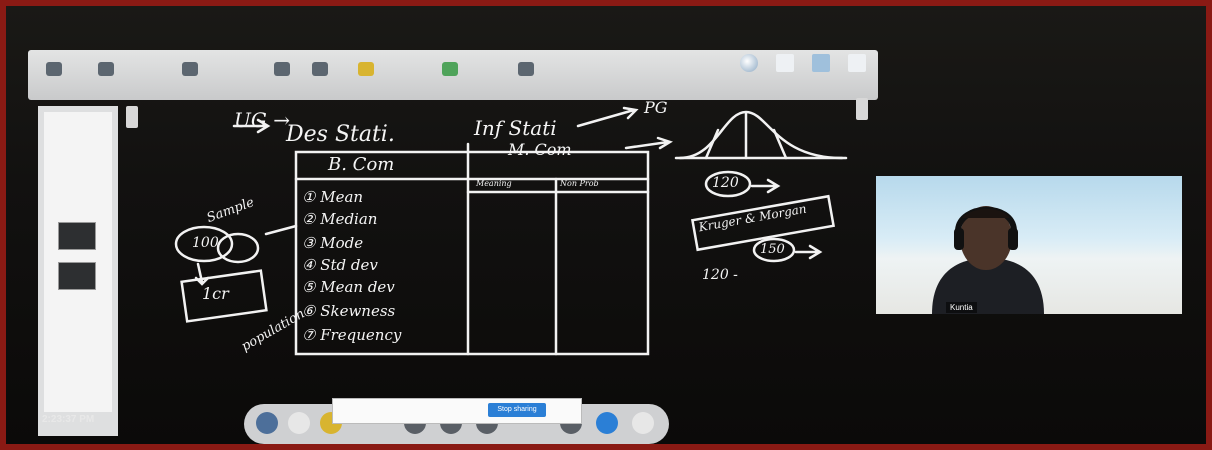 The width and height of the screenshot is (1212, 450). I want to click on menu-button, so click(643, 423).